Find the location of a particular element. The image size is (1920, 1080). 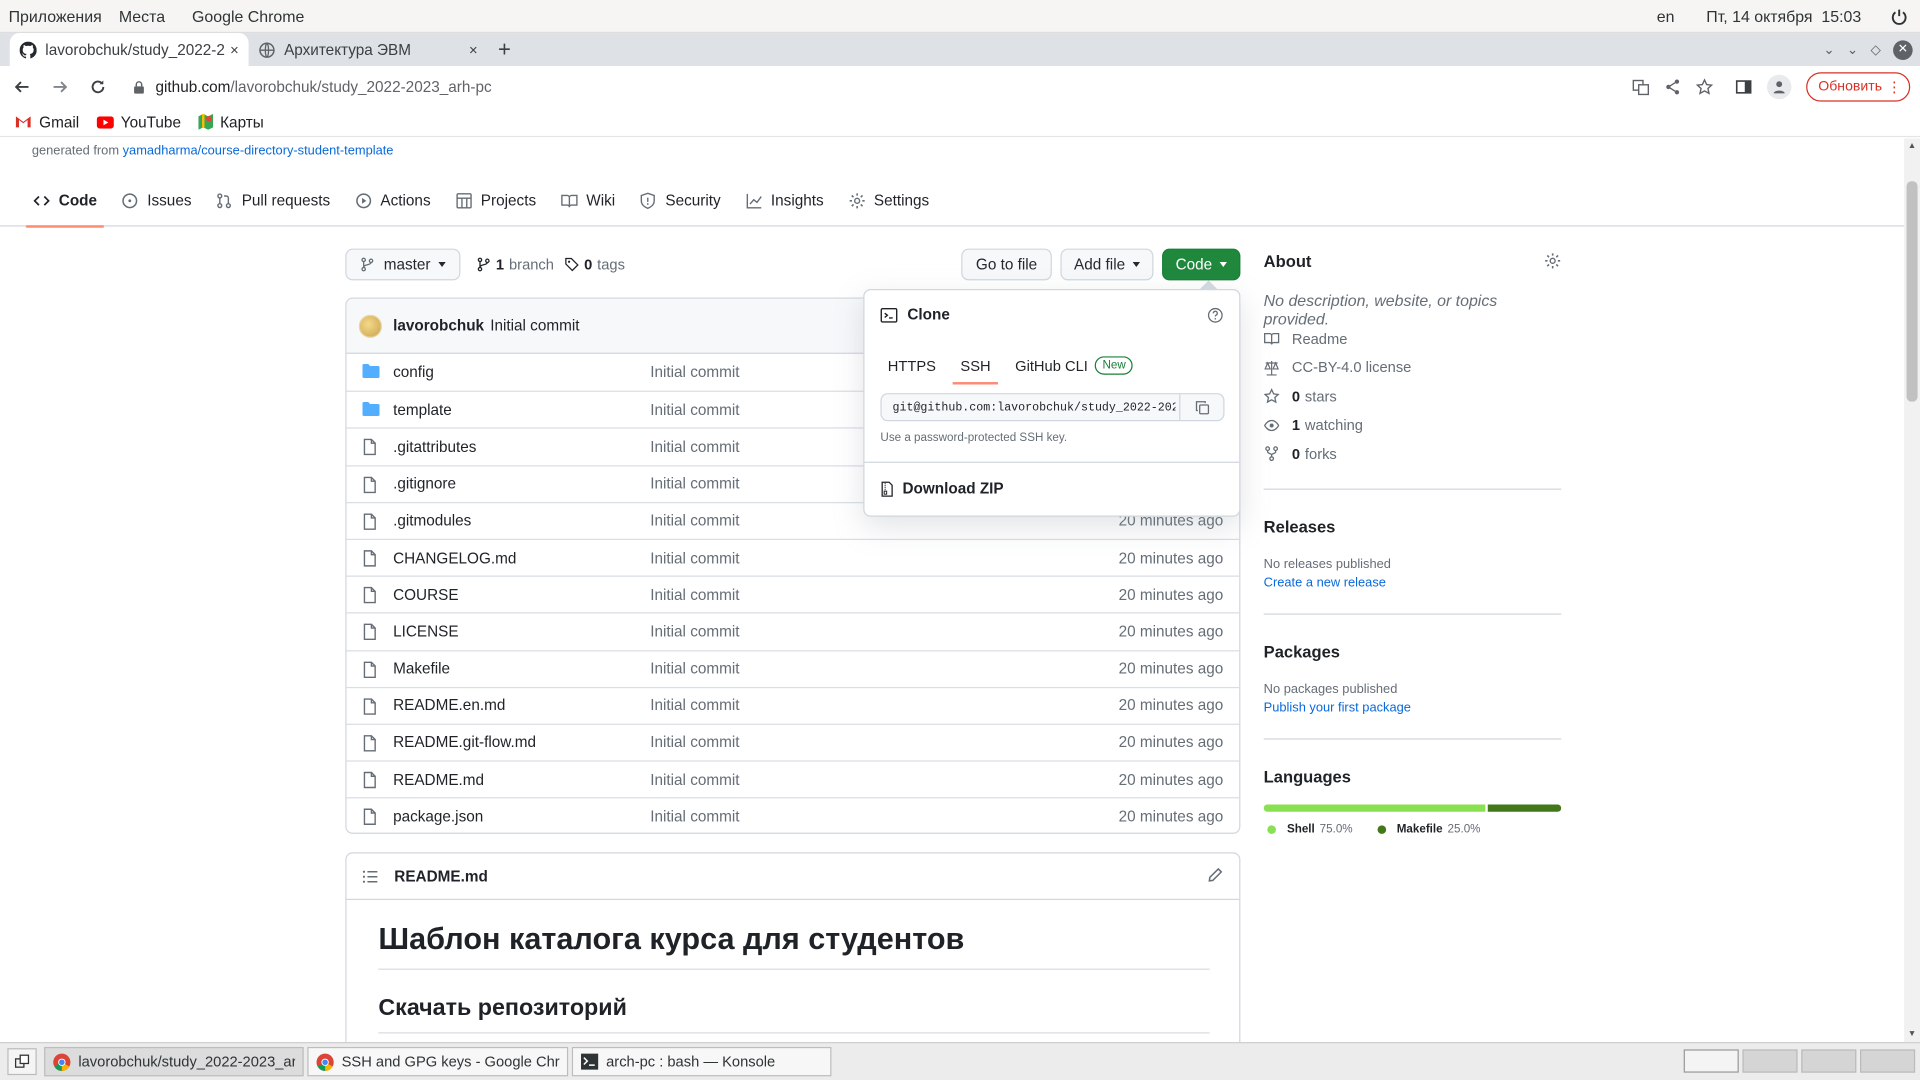

update-chrome-button: Обновить ⋮ is located at coordinates (1858, 87).